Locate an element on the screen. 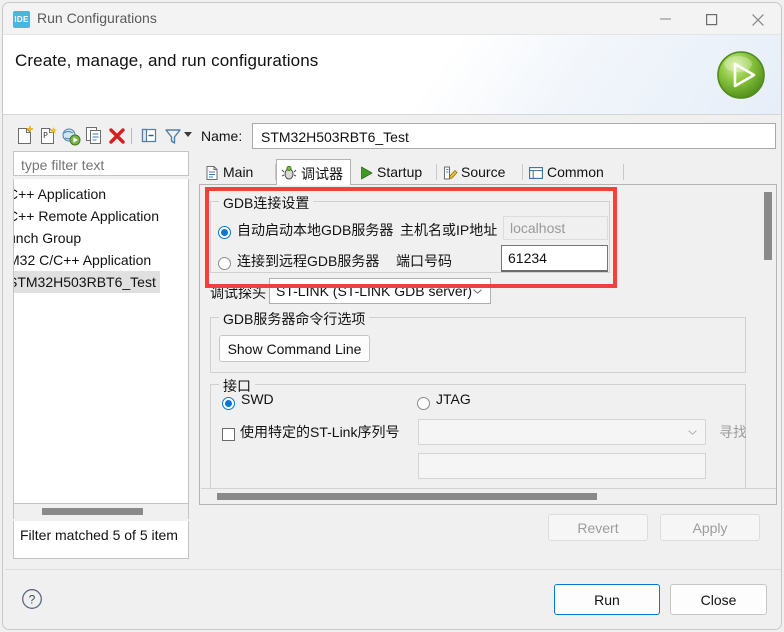  filter-status-area: Filter matched 5 of 5 item is located at coordinates (101, 540).